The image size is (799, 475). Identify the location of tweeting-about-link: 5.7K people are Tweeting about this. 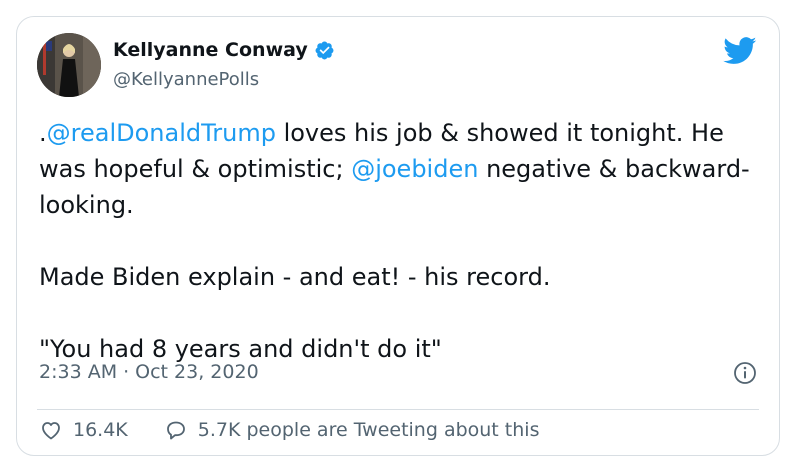
(352, 430).